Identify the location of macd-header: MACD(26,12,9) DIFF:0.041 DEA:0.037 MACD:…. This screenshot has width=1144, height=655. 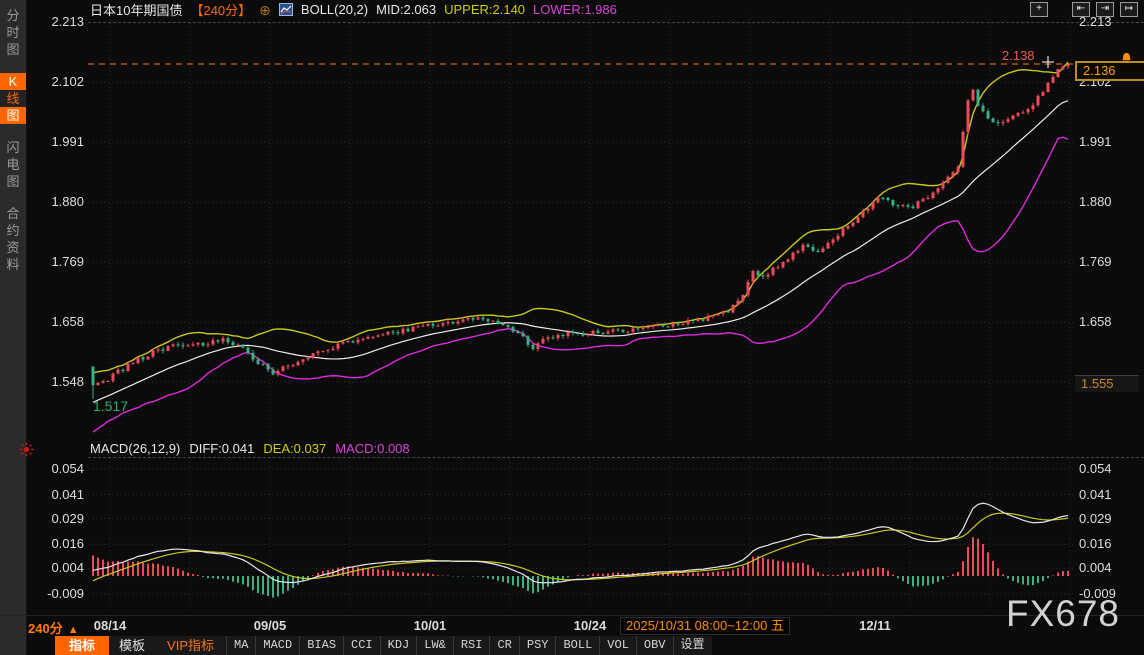
(250, 448).